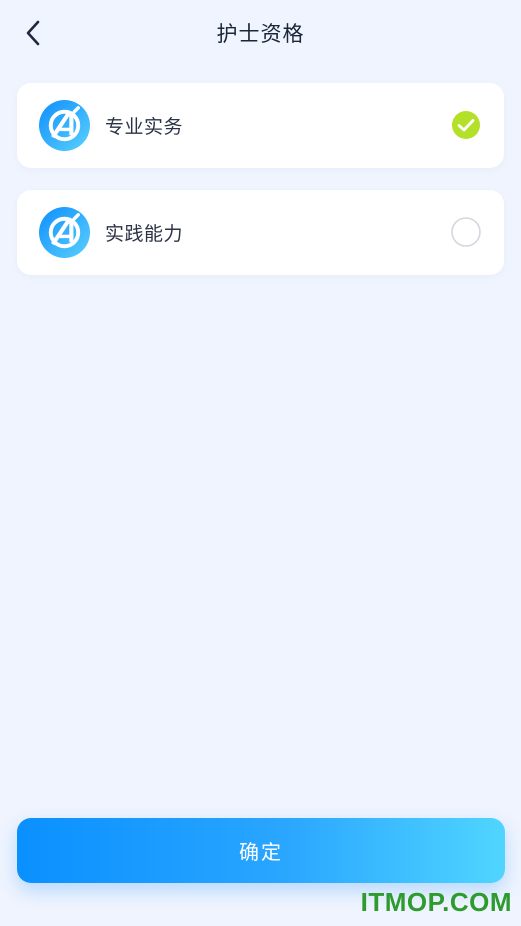 The image size is (521, 926). Describe the element at coordinates (436, 902) in the screenshot. I see `watermark: ITMOP.COM` at that location.